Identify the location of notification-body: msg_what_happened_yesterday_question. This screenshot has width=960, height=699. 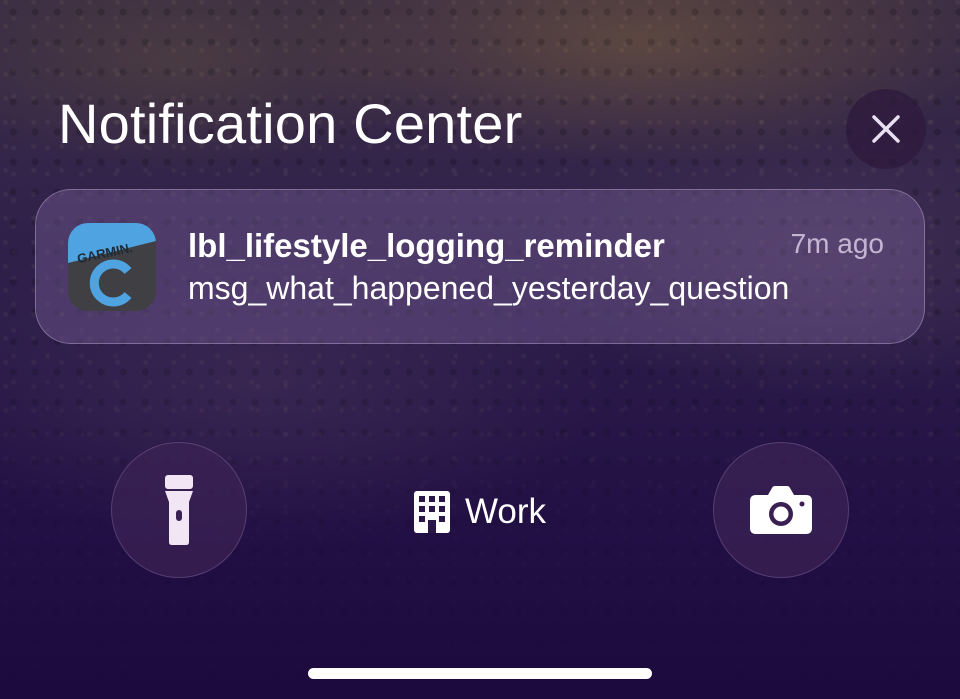
(489, 288).